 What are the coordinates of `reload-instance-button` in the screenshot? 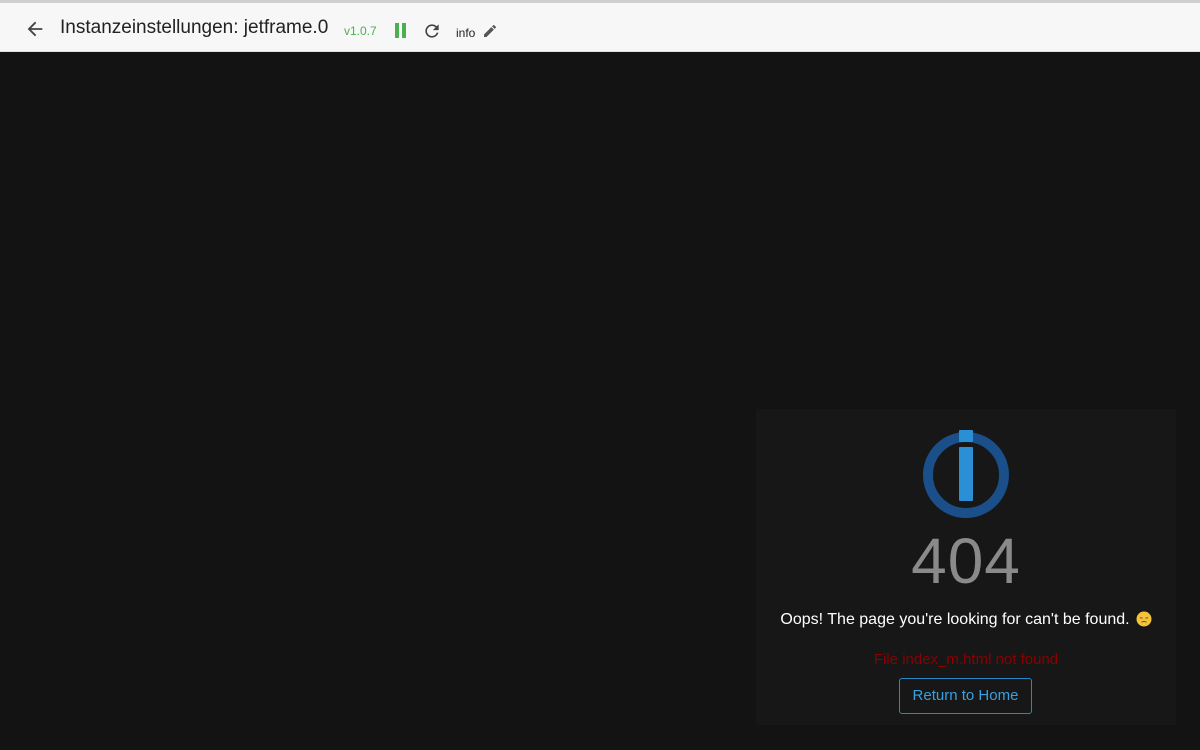 It's located at (432, 31).